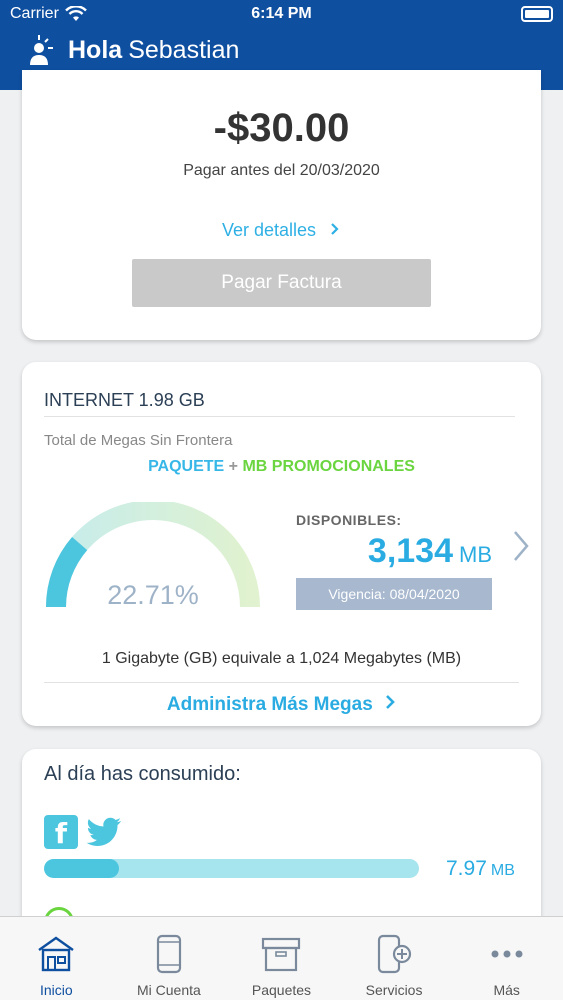 This screenshot has width=563, height=1000. I want to click on usage-progress-bar, so click(231, 868).